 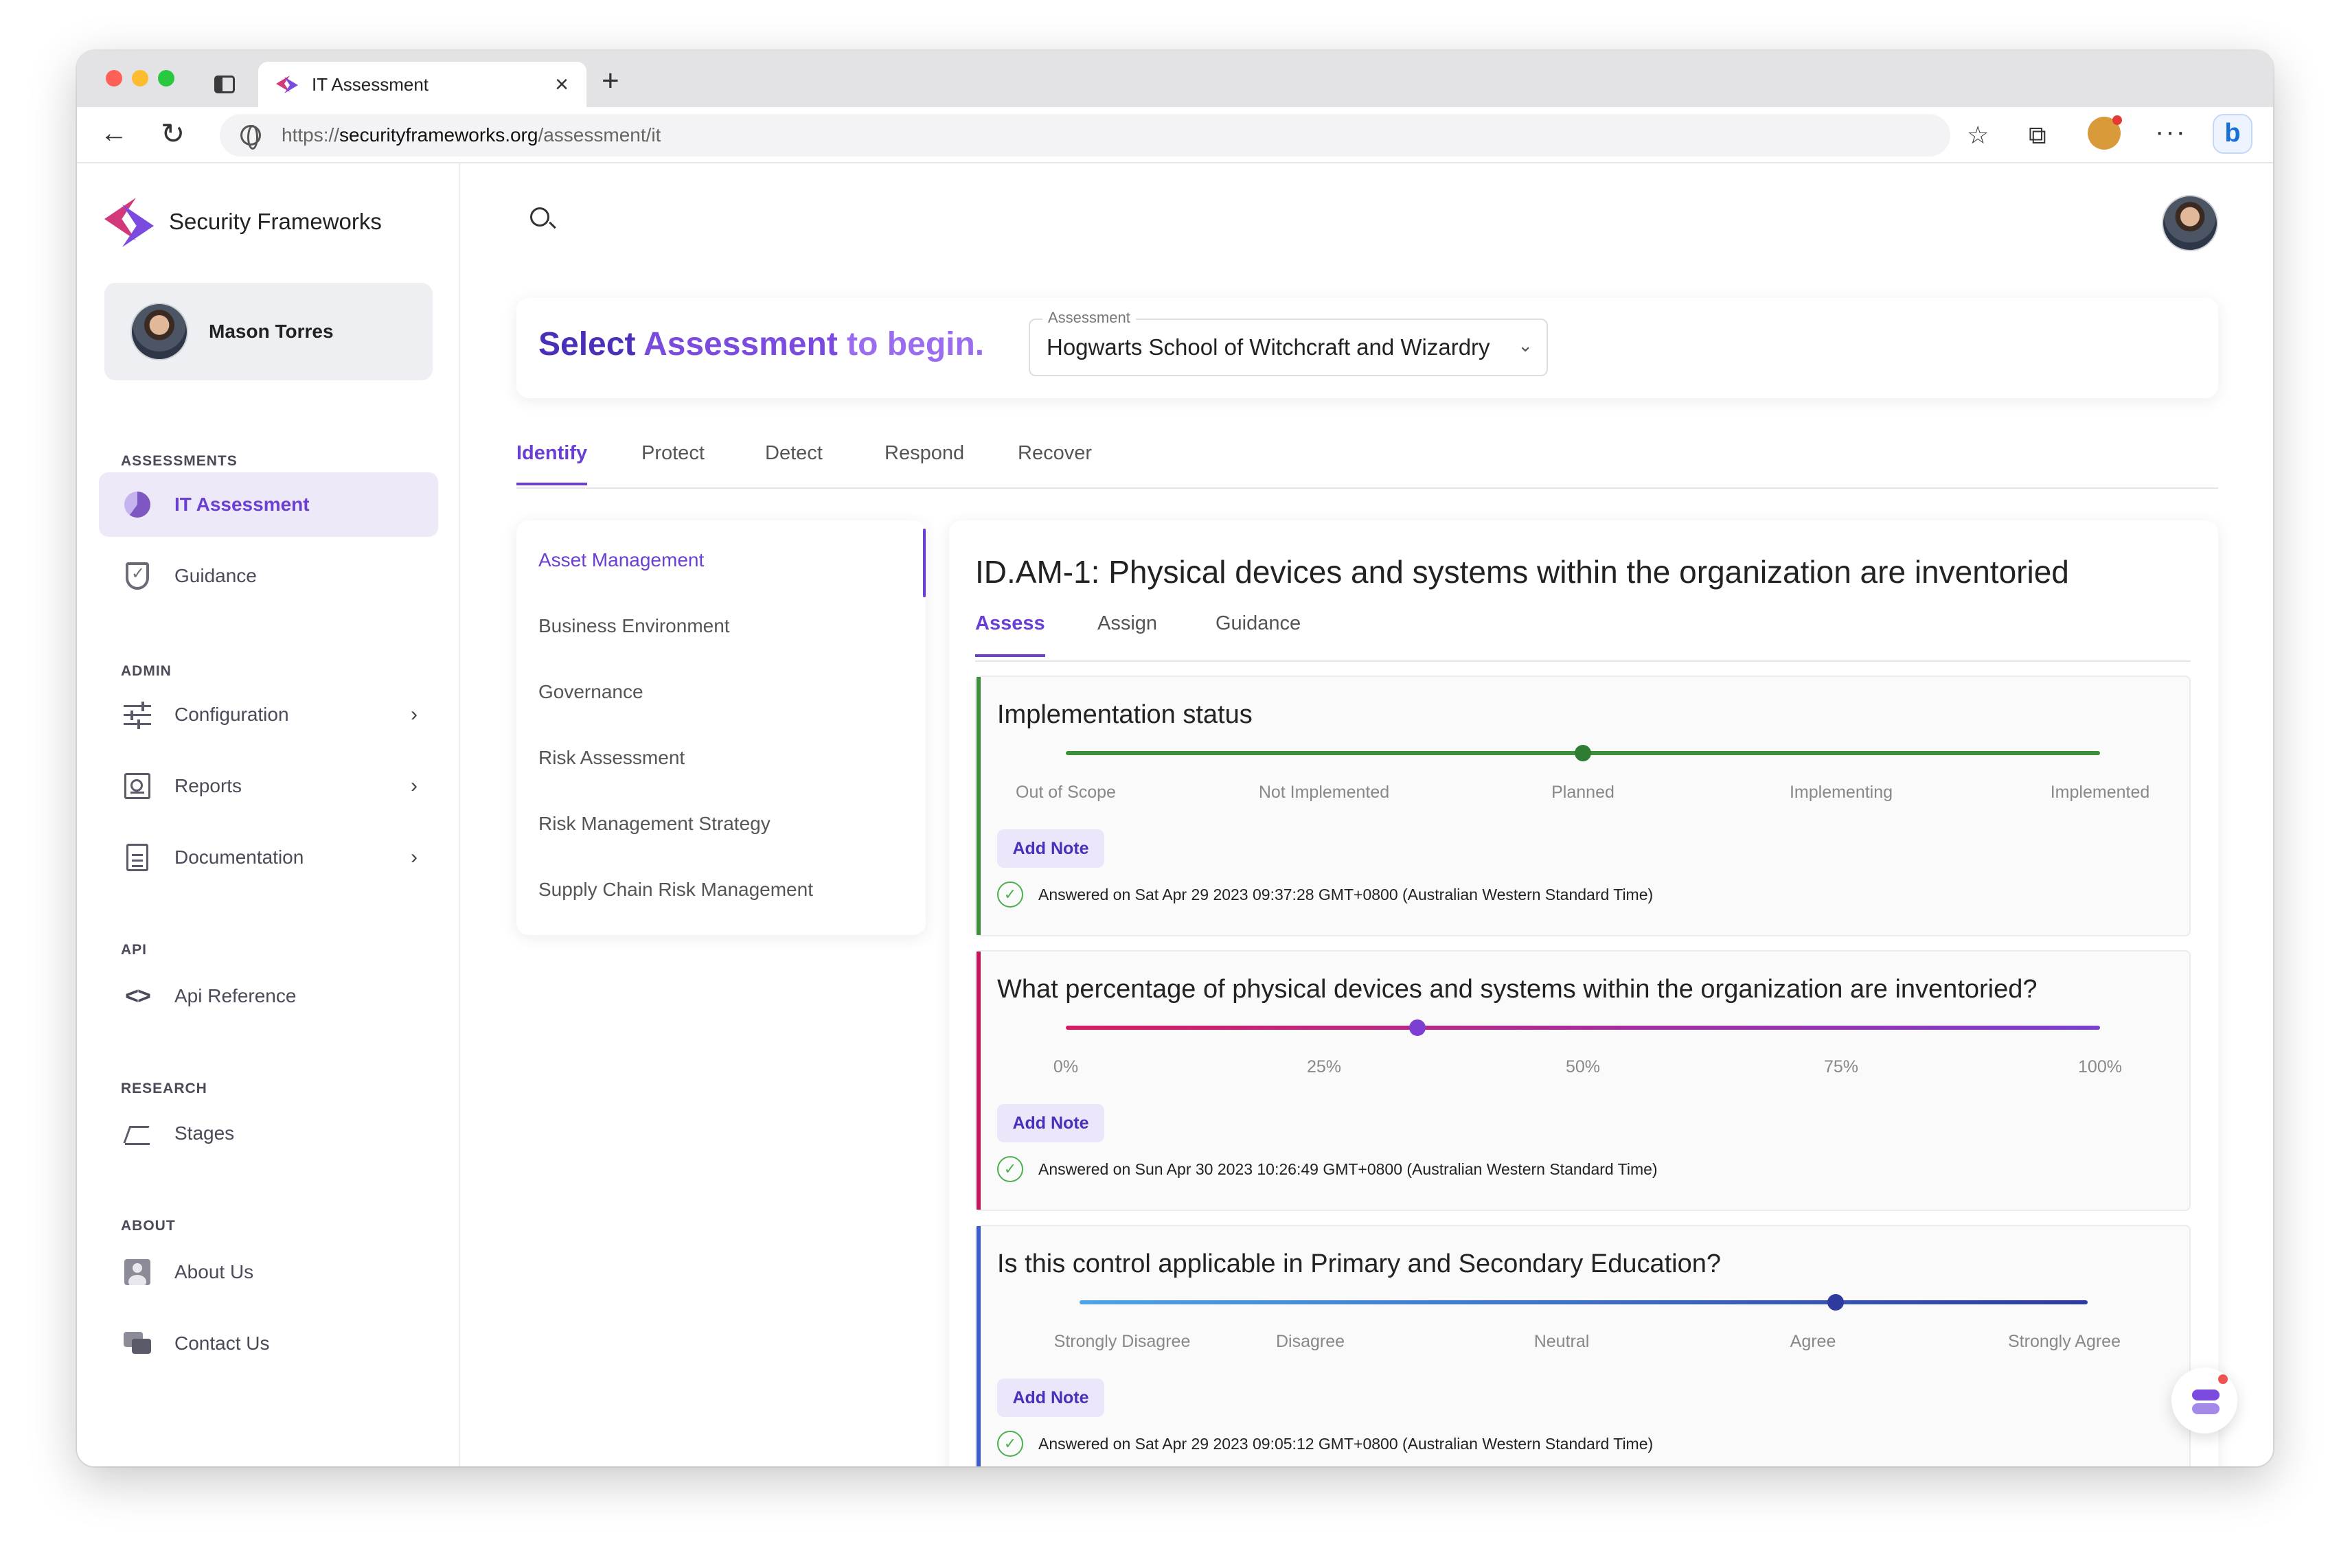 I want to click on slider-label: 25%, so click(x=1324, y=1066).